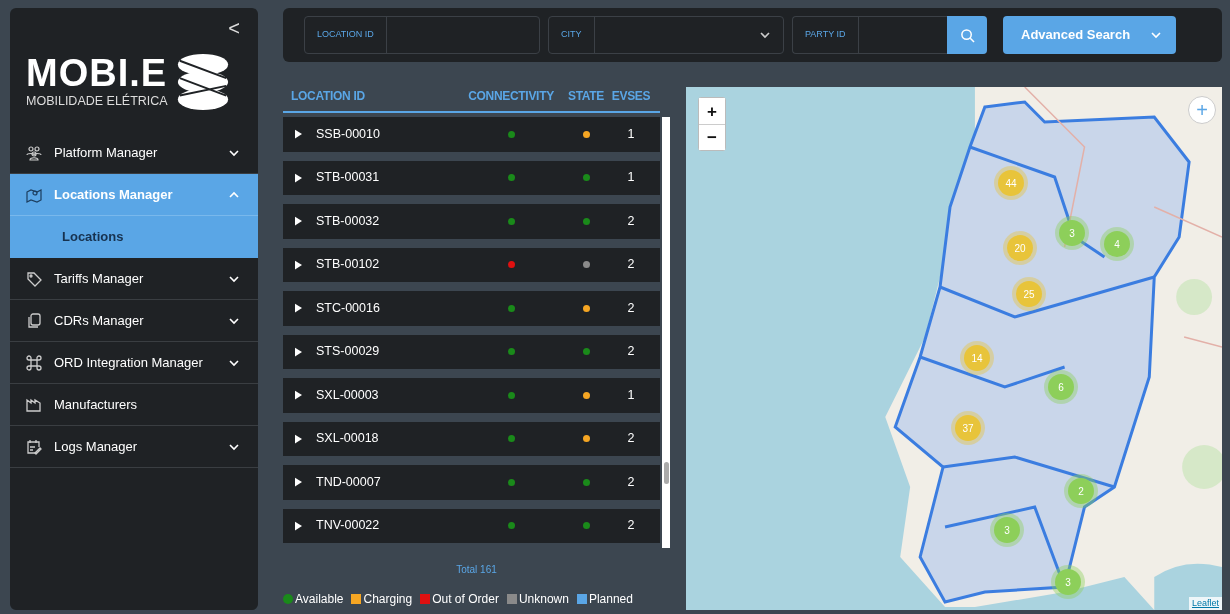  Describe the element at coordinates (134, 237) in the screenshot. I see `sidebar-subitem: Locations` at that location.